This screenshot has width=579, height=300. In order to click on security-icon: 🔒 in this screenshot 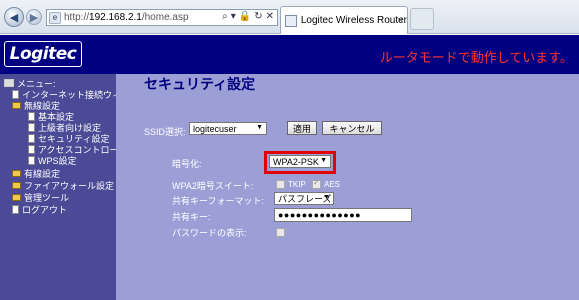, I will do `click(245, 16)`.